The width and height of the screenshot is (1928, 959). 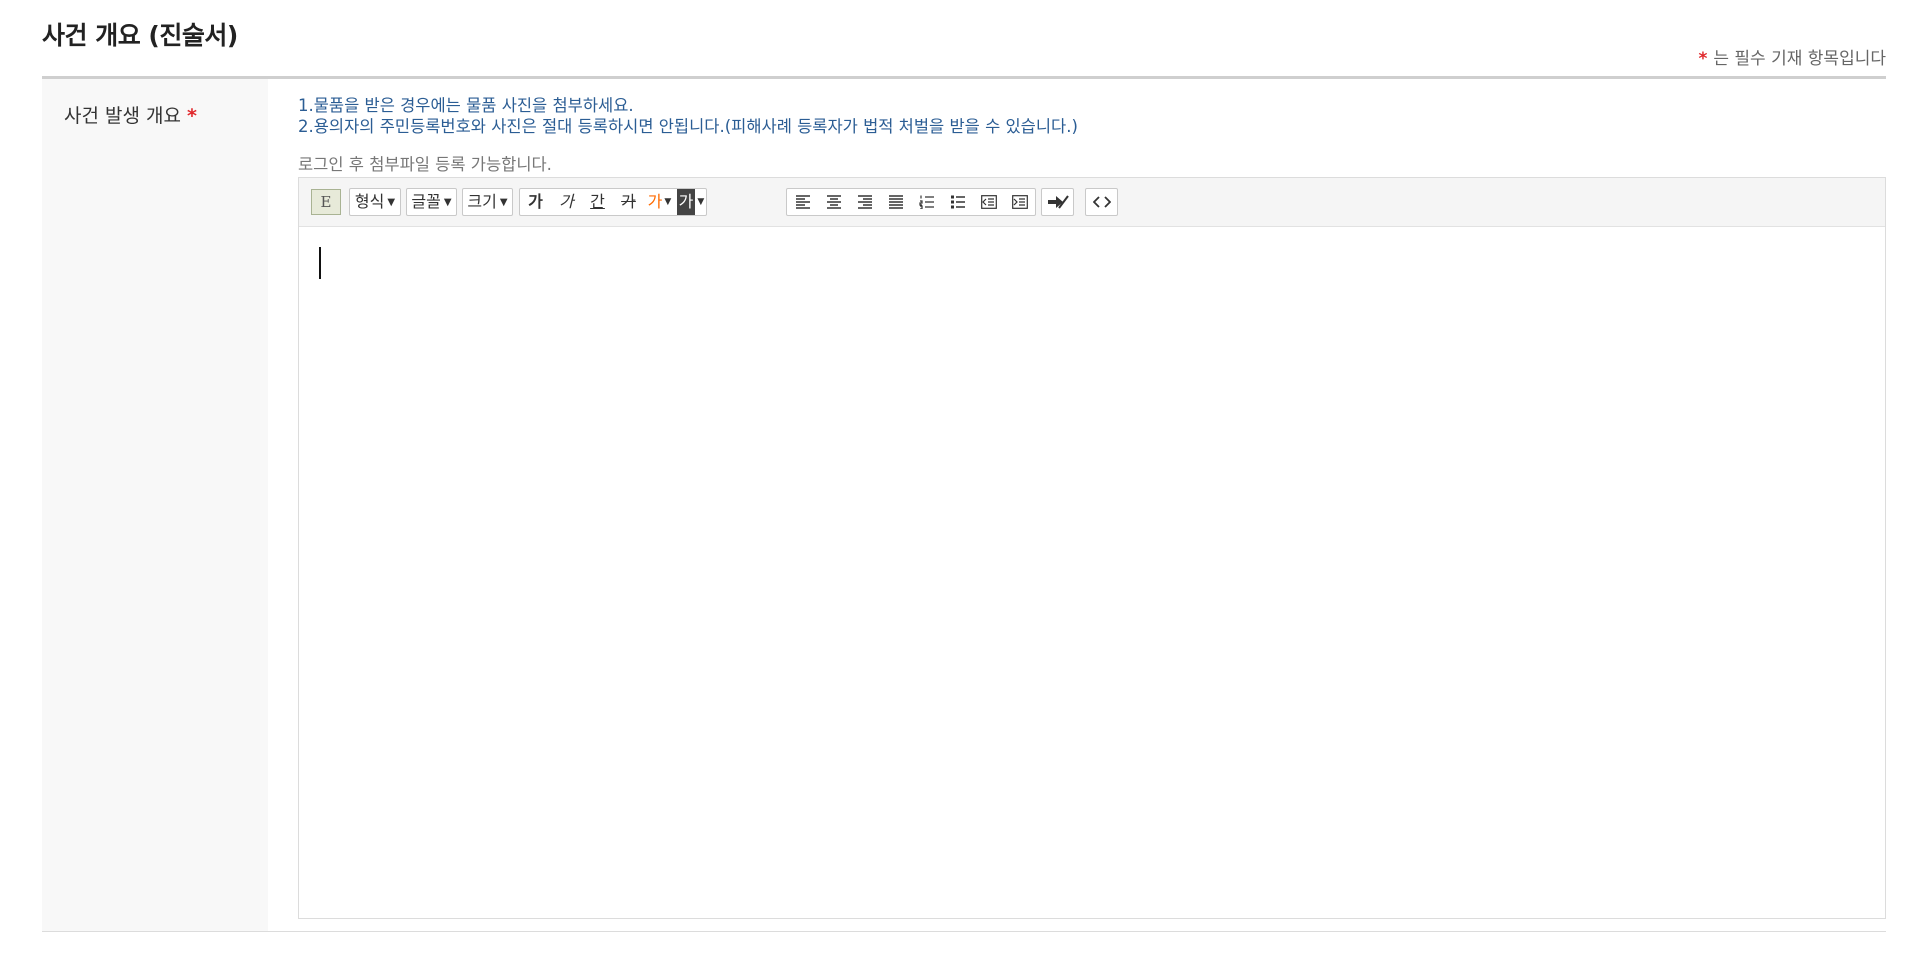 What do you see at coordinates (988, 202) in the screenshot?
I see `outdent-icon` at bounding box center [988, 202].